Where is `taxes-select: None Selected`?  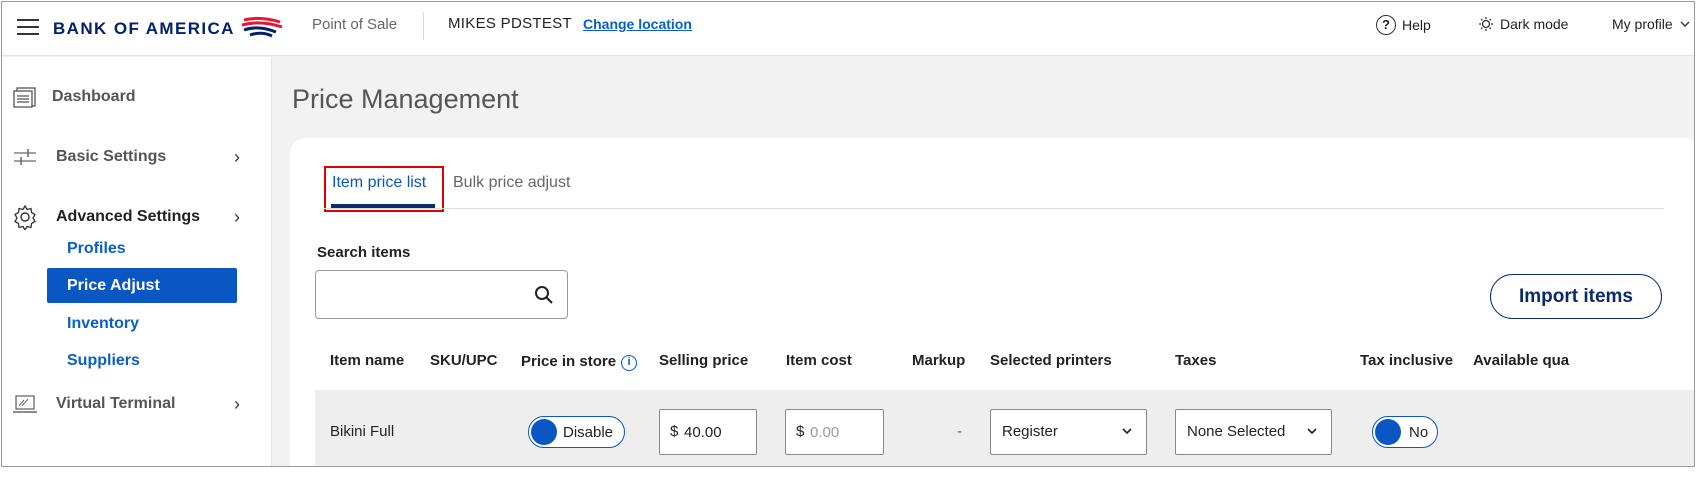 taxes-select: None Selected is located at coordinates (1253, 432).